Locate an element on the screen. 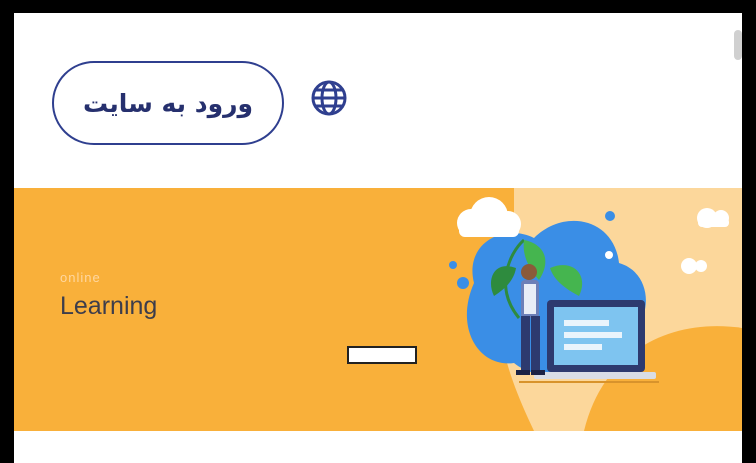  banner-cta-button is located at coordinates (382, 355).